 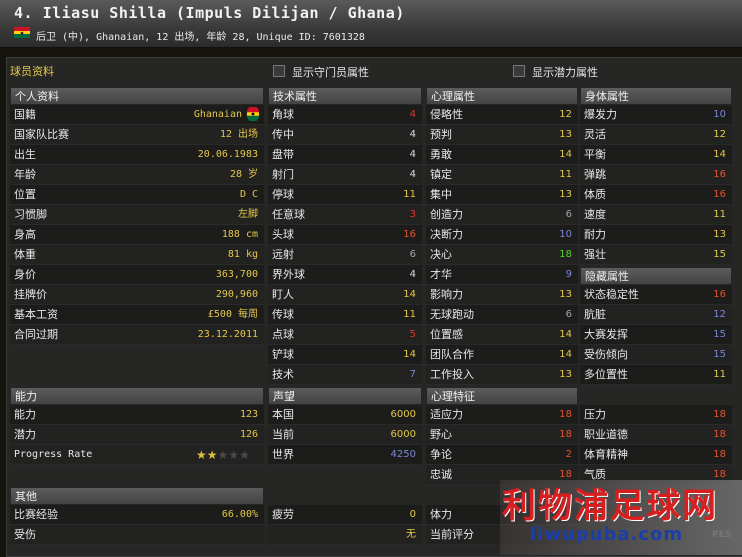 What do you see at coordinates (137, 255) in the screenshot?
I see `personal-info-row: 体重 81 kg` at bounding box center [137, 255].